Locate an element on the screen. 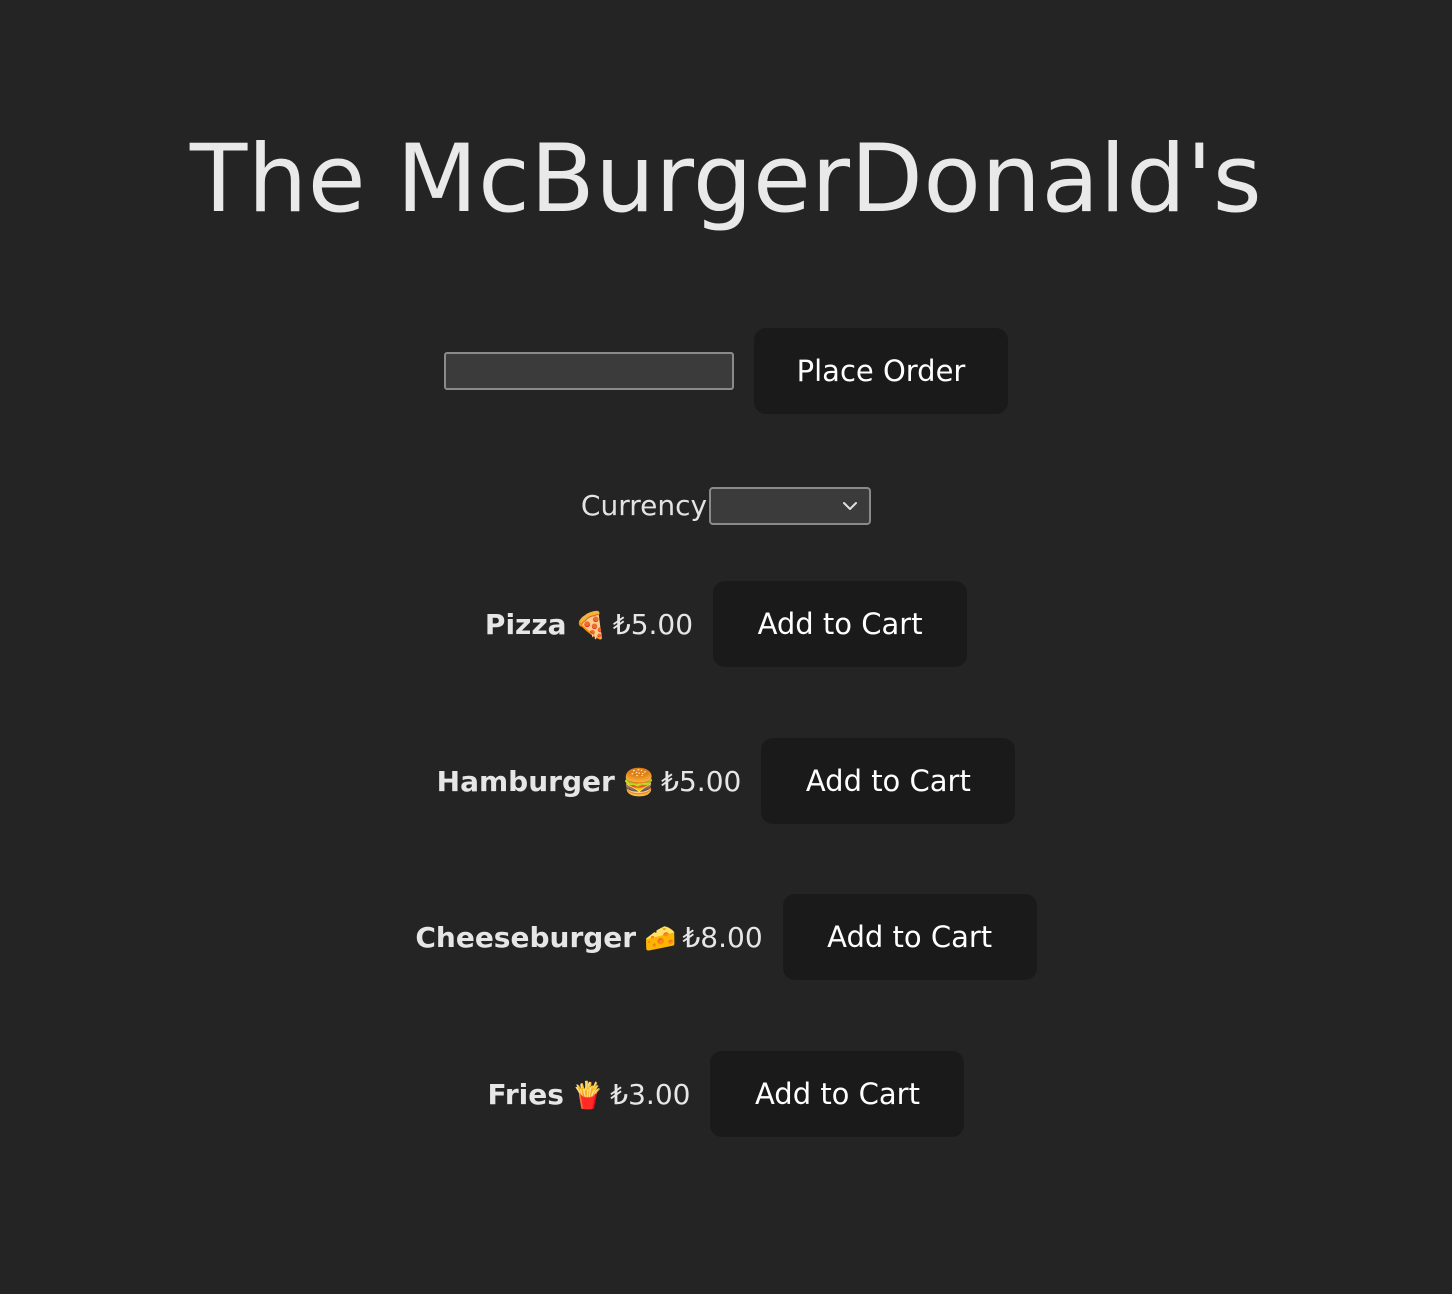 The width and height of the screenshot is (1452, 1294). currency-select is located at coordinates (790, 506).